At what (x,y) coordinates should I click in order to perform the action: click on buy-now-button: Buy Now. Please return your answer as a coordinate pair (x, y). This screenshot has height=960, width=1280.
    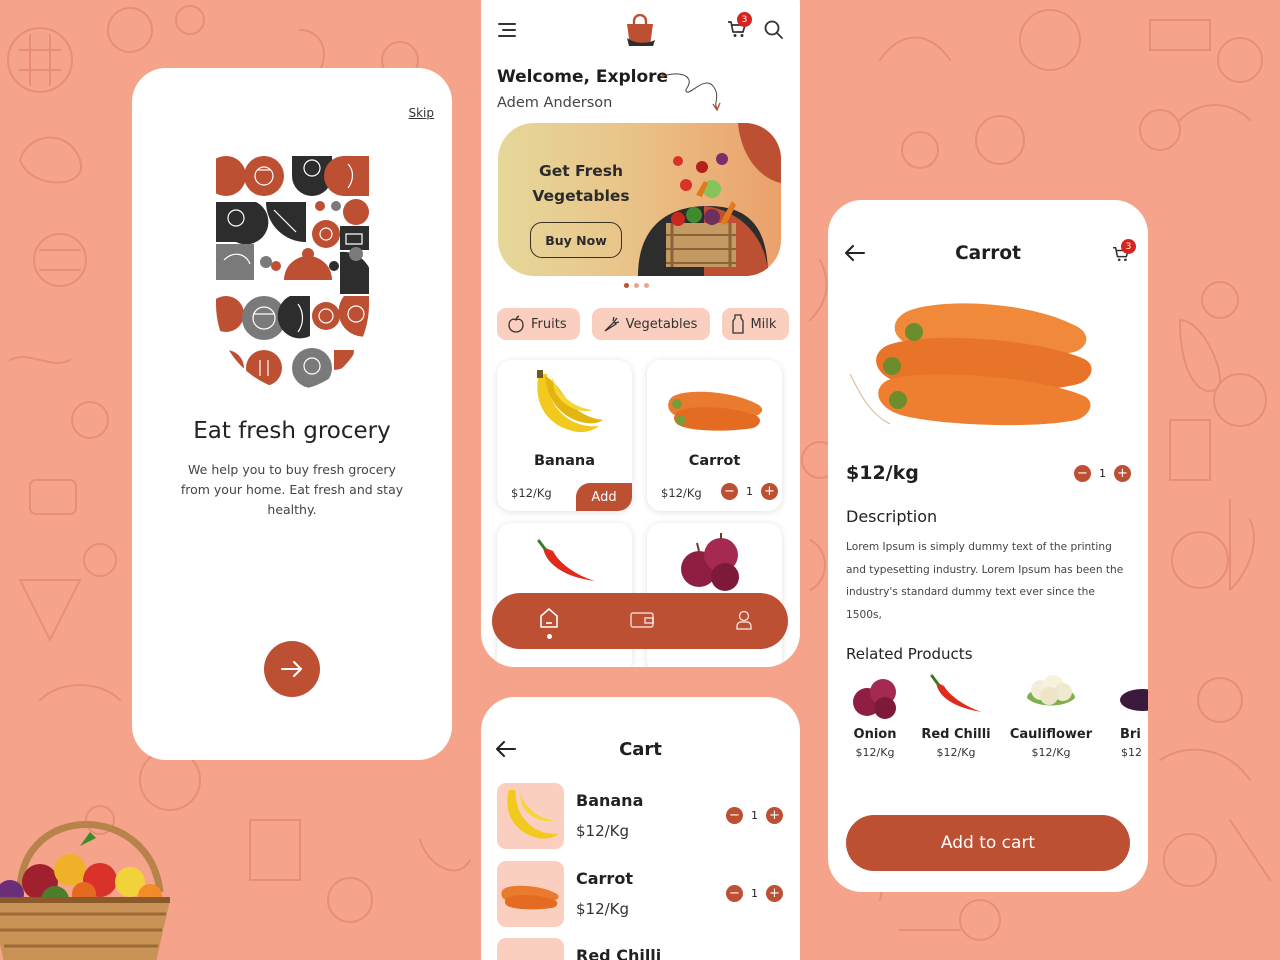
    Looking at the image, I should click on (576, 240).